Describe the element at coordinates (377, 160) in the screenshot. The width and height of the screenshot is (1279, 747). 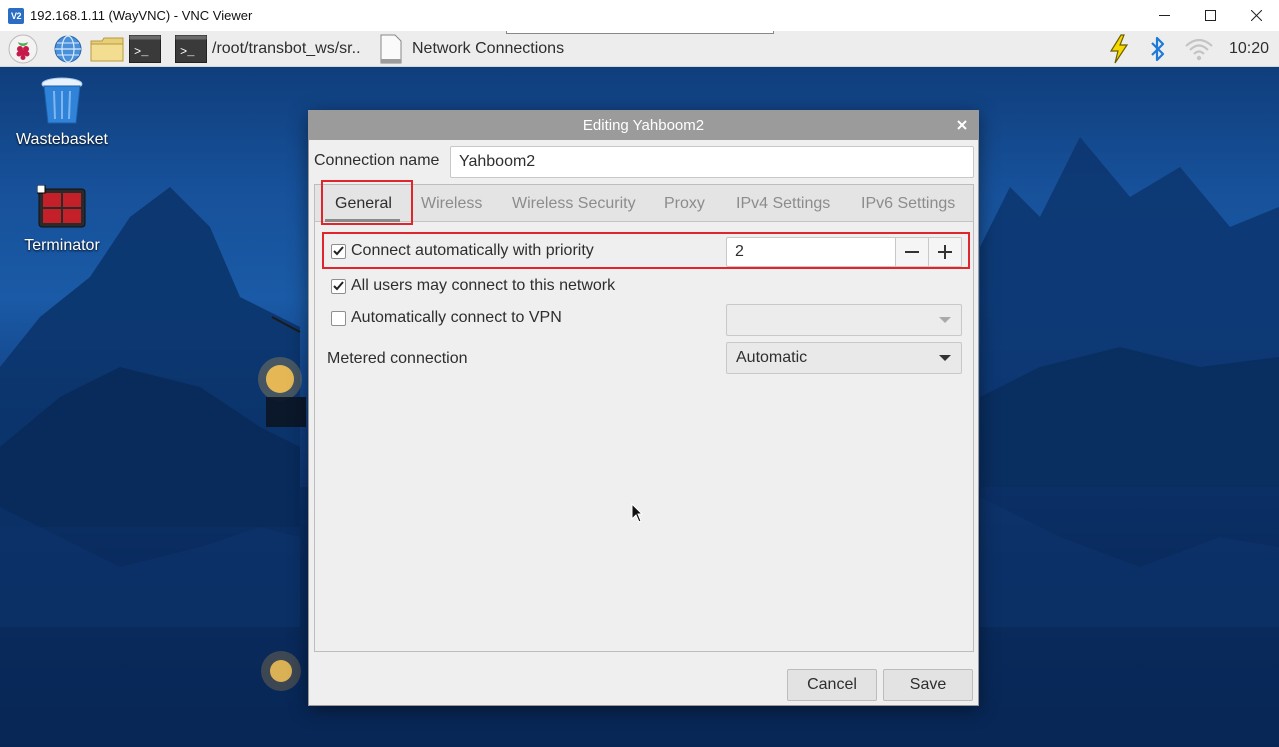
I see `connection-name-label: Connection name` at that location.